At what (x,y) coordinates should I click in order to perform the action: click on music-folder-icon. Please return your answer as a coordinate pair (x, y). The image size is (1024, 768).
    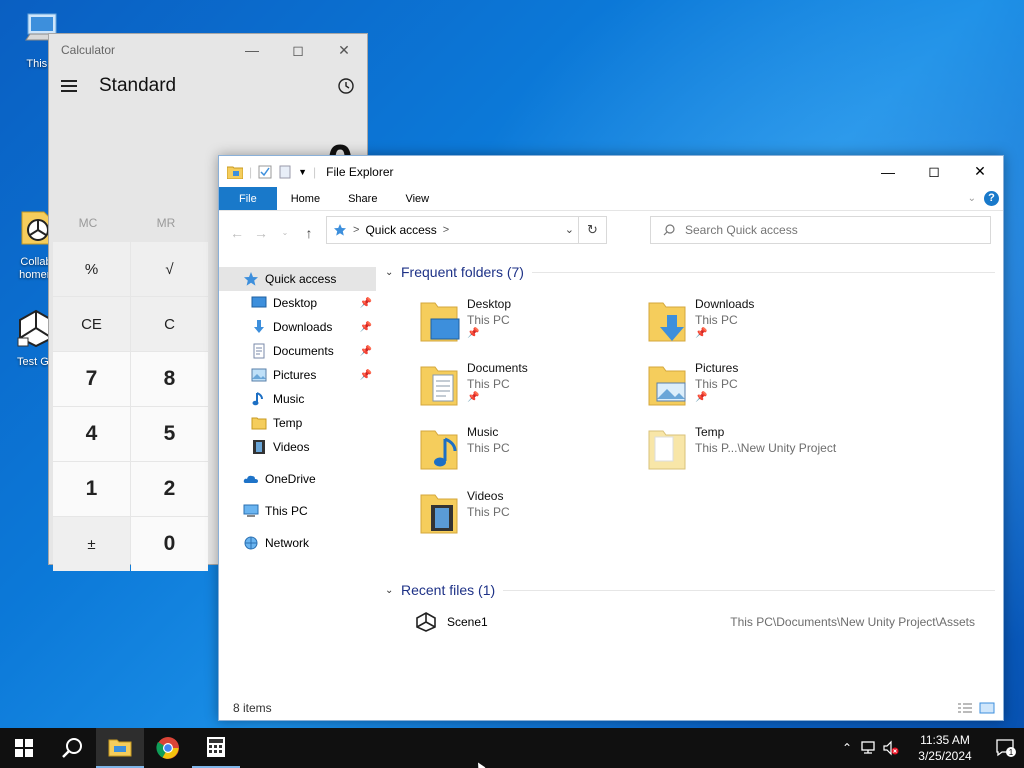
    Looking at the image, I should click on (439, 450).